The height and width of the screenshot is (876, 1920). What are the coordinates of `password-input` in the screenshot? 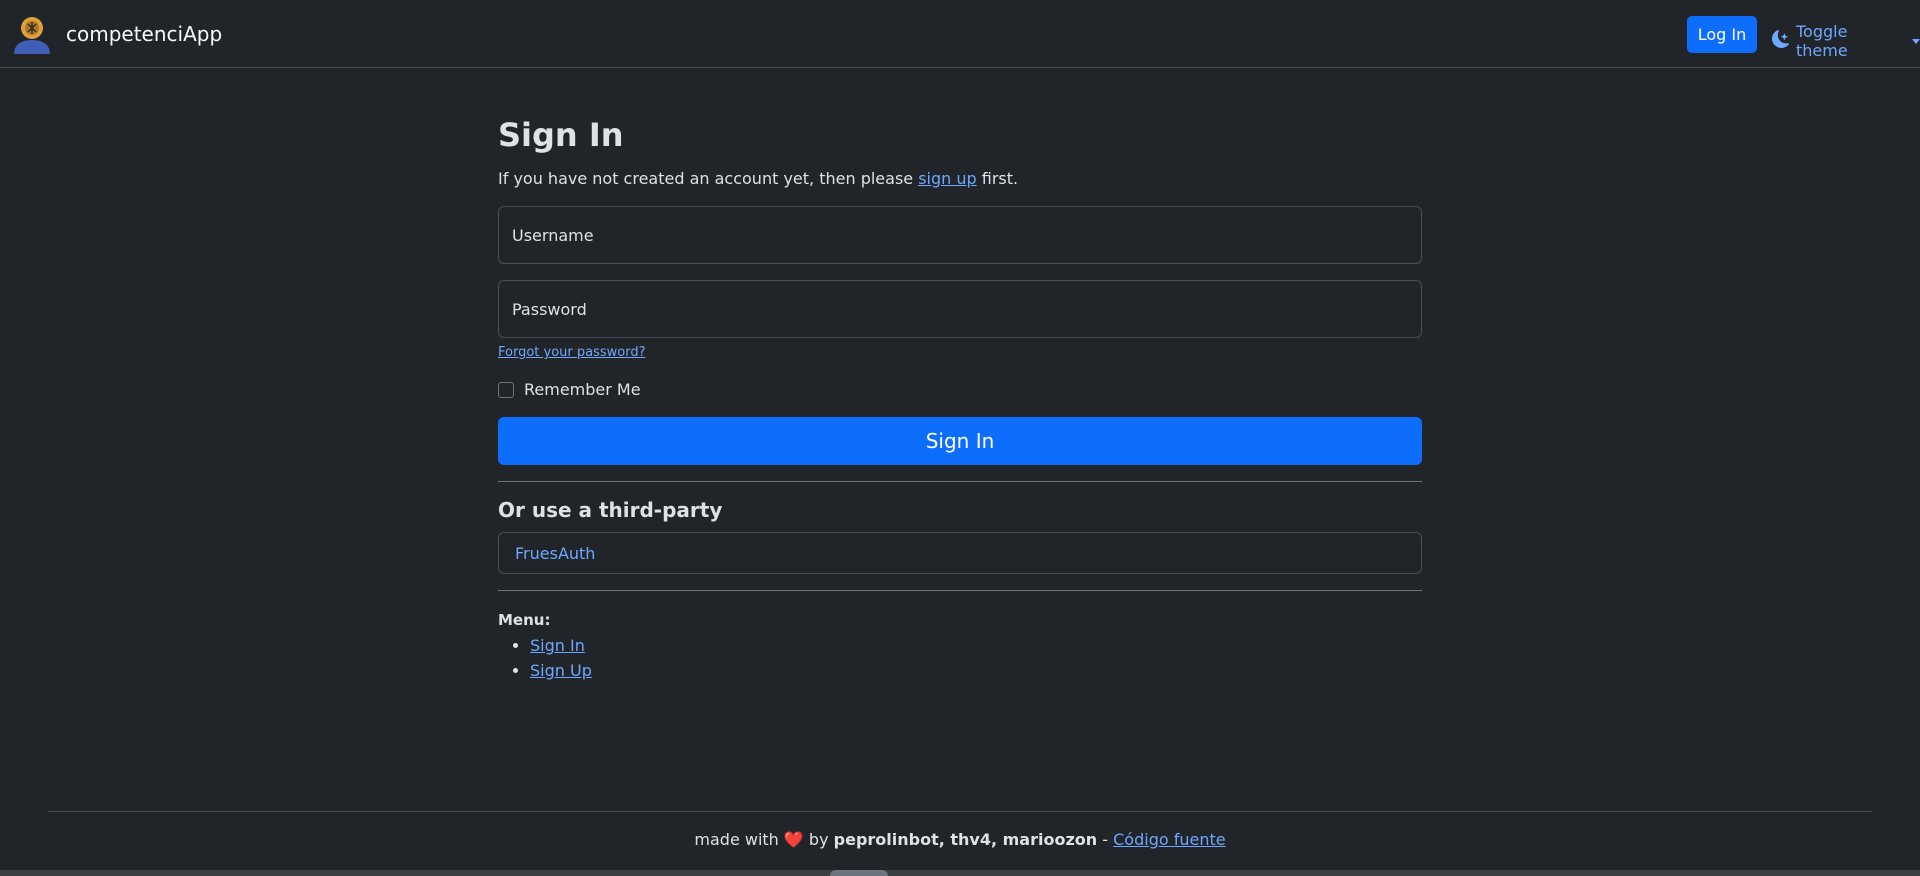 It's located at (960, 309).